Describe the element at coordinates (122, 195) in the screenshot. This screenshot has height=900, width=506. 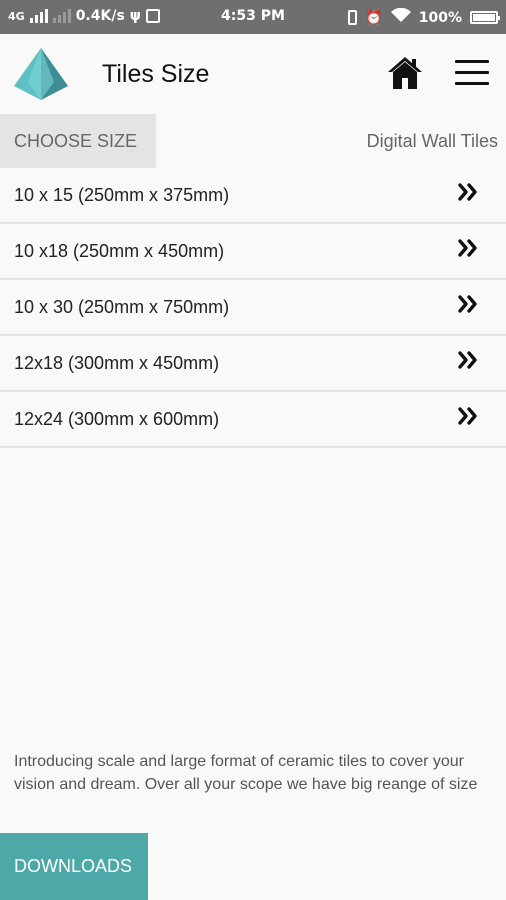
I see `size-label: 10 x 15 (250mm x 375mm)` at that location.